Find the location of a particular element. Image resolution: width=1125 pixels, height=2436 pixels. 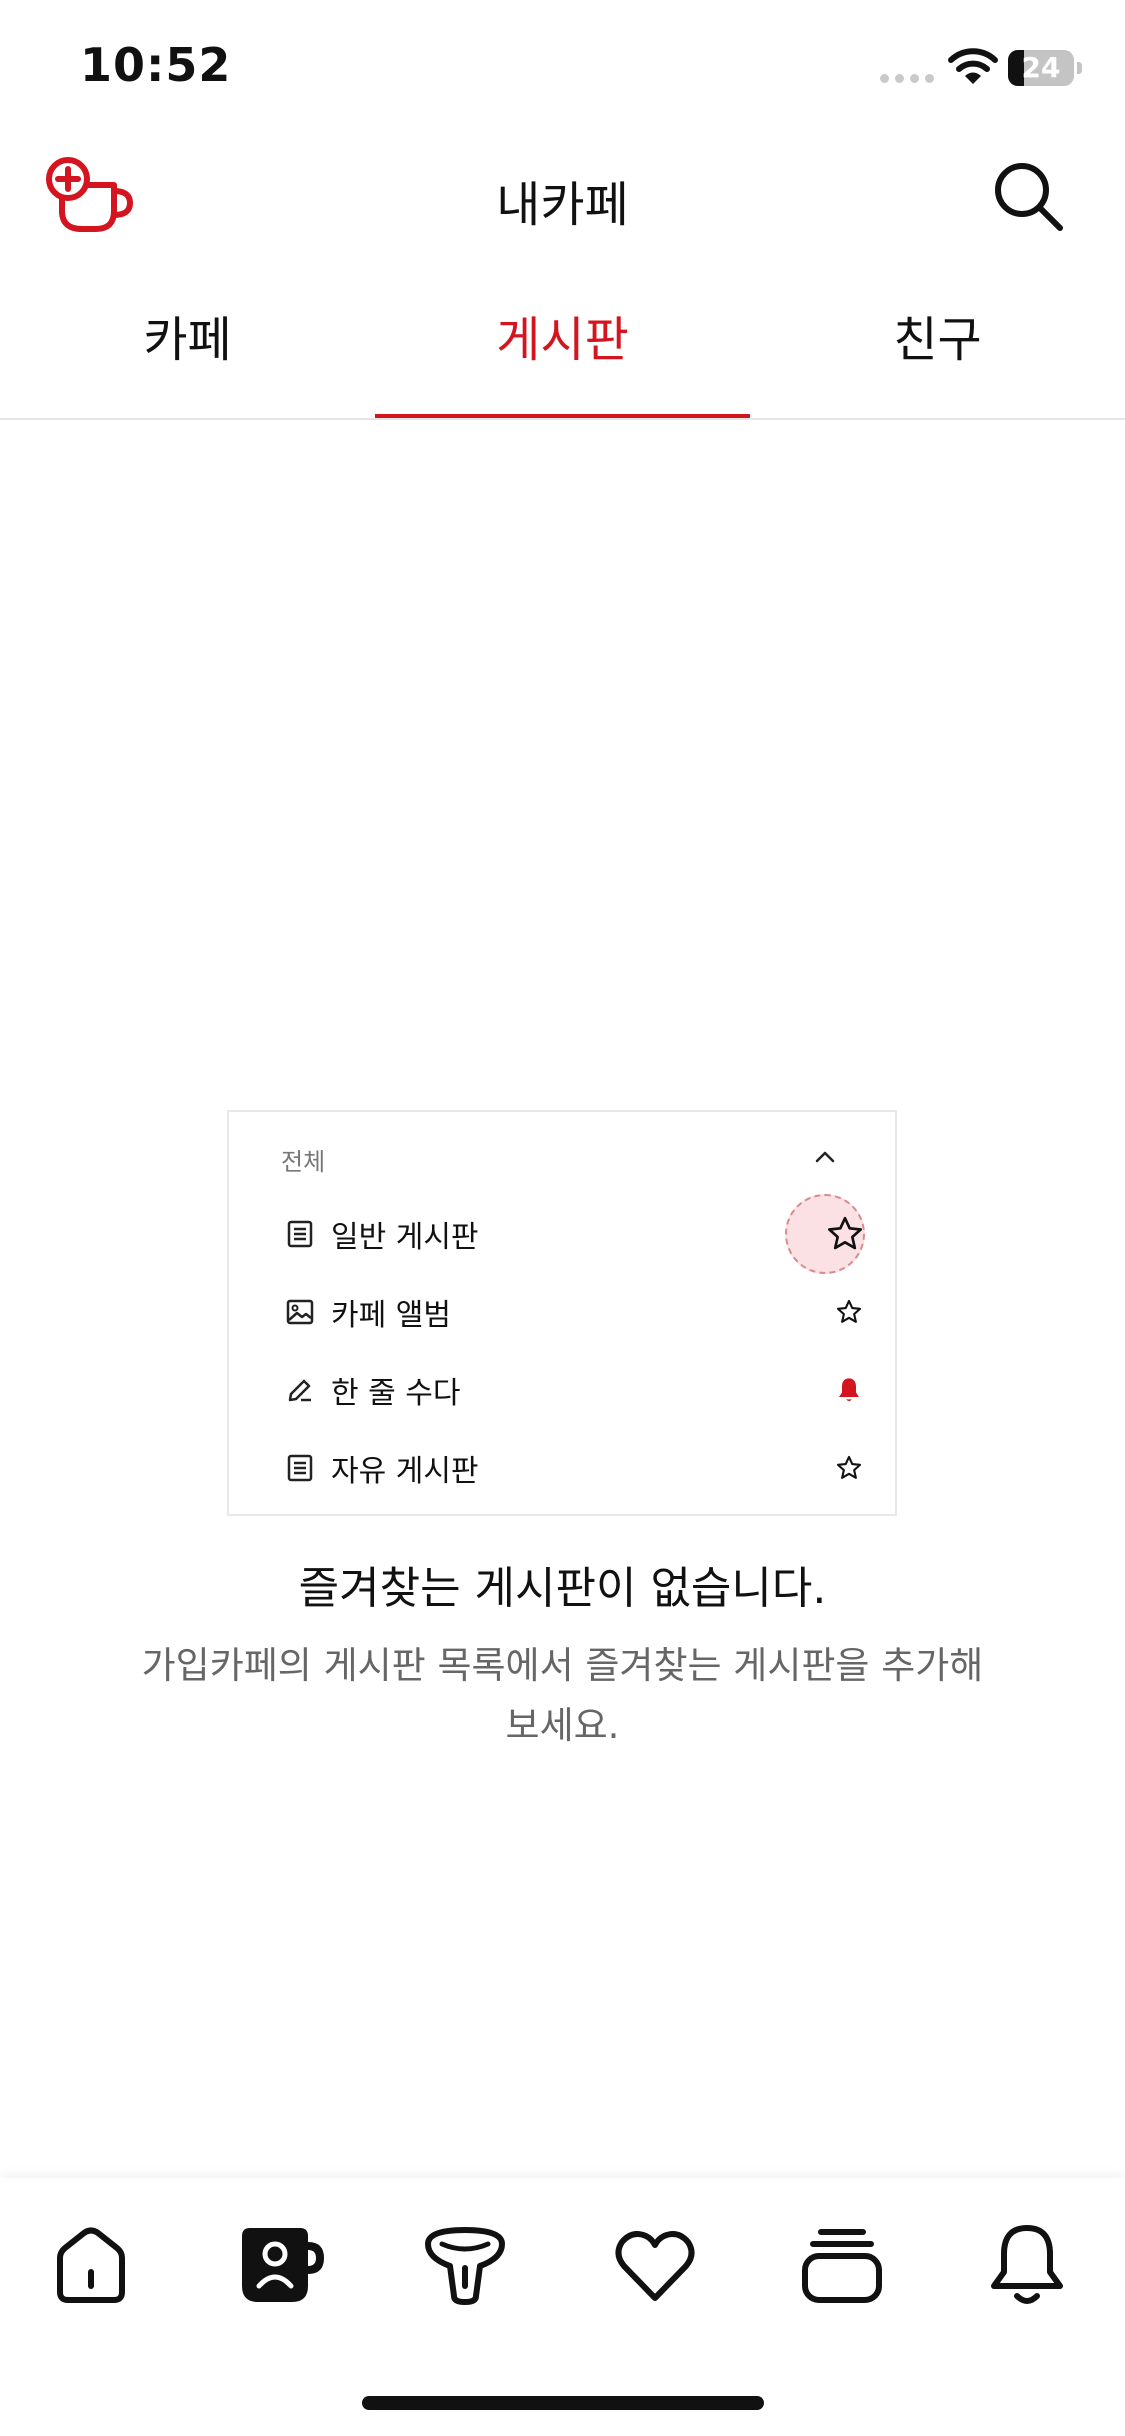

status-time: 10:52 is located at coordinates (156, 65).